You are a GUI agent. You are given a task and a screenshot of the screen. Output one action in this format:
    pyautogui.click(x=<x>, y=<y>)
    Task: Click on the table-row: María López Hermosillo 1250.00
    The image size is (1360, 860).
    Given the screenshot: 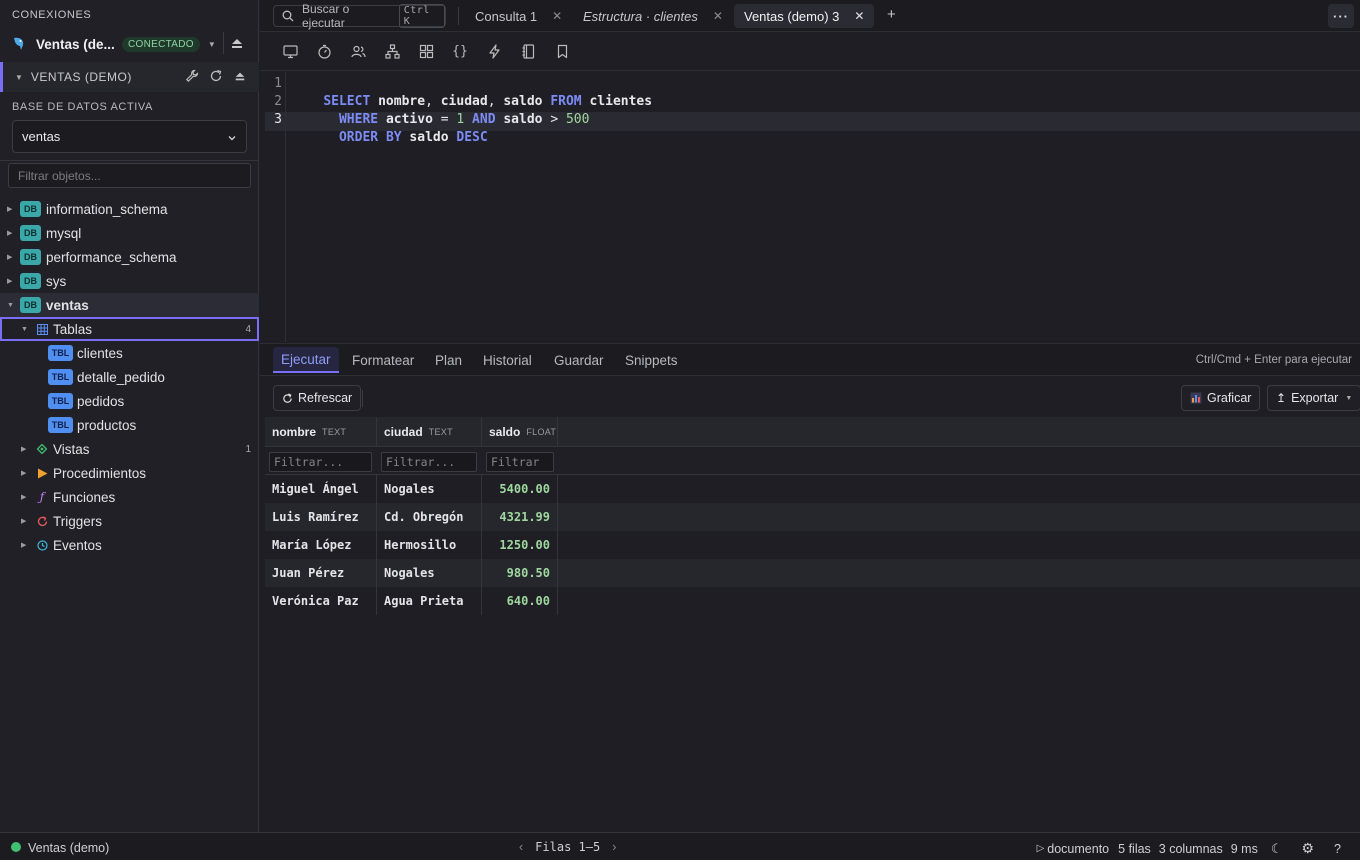 What is the action you would take?
    pyautogui.click(x=812, y=545)
    